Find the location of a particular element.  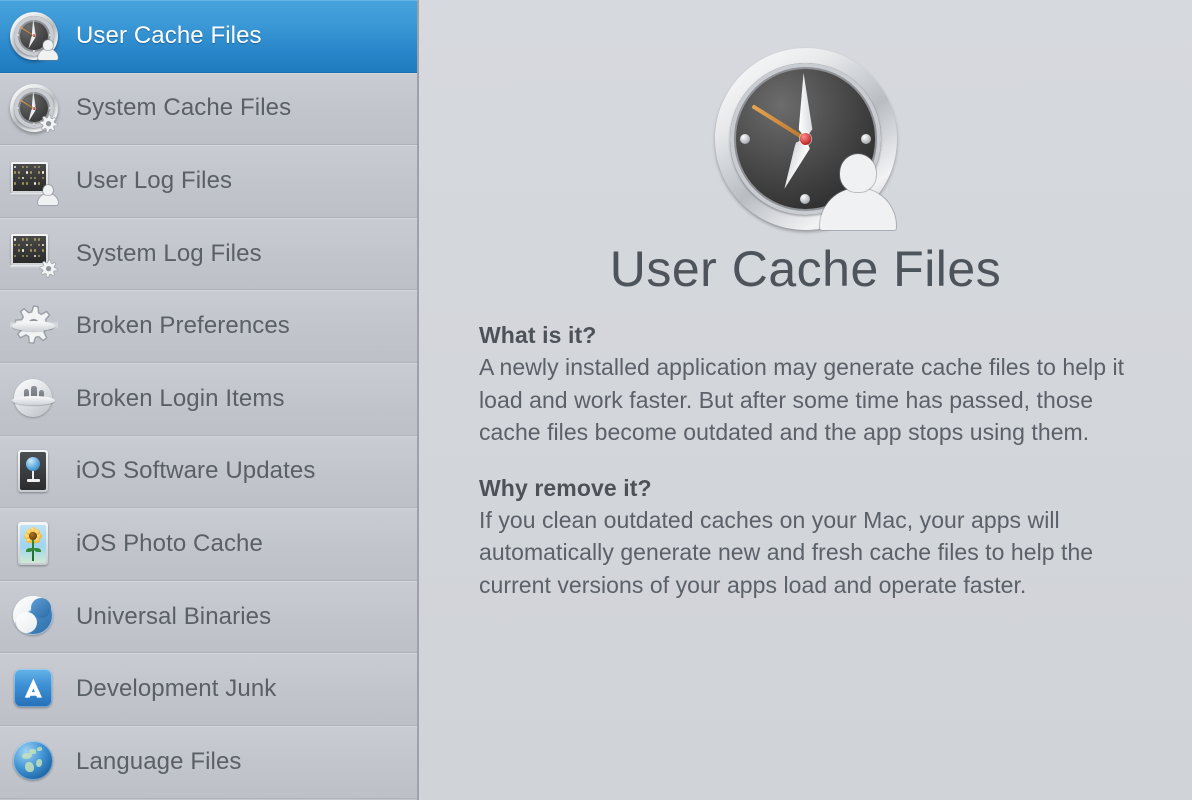

broken-gear-icon is located at coordinates (34, 326).